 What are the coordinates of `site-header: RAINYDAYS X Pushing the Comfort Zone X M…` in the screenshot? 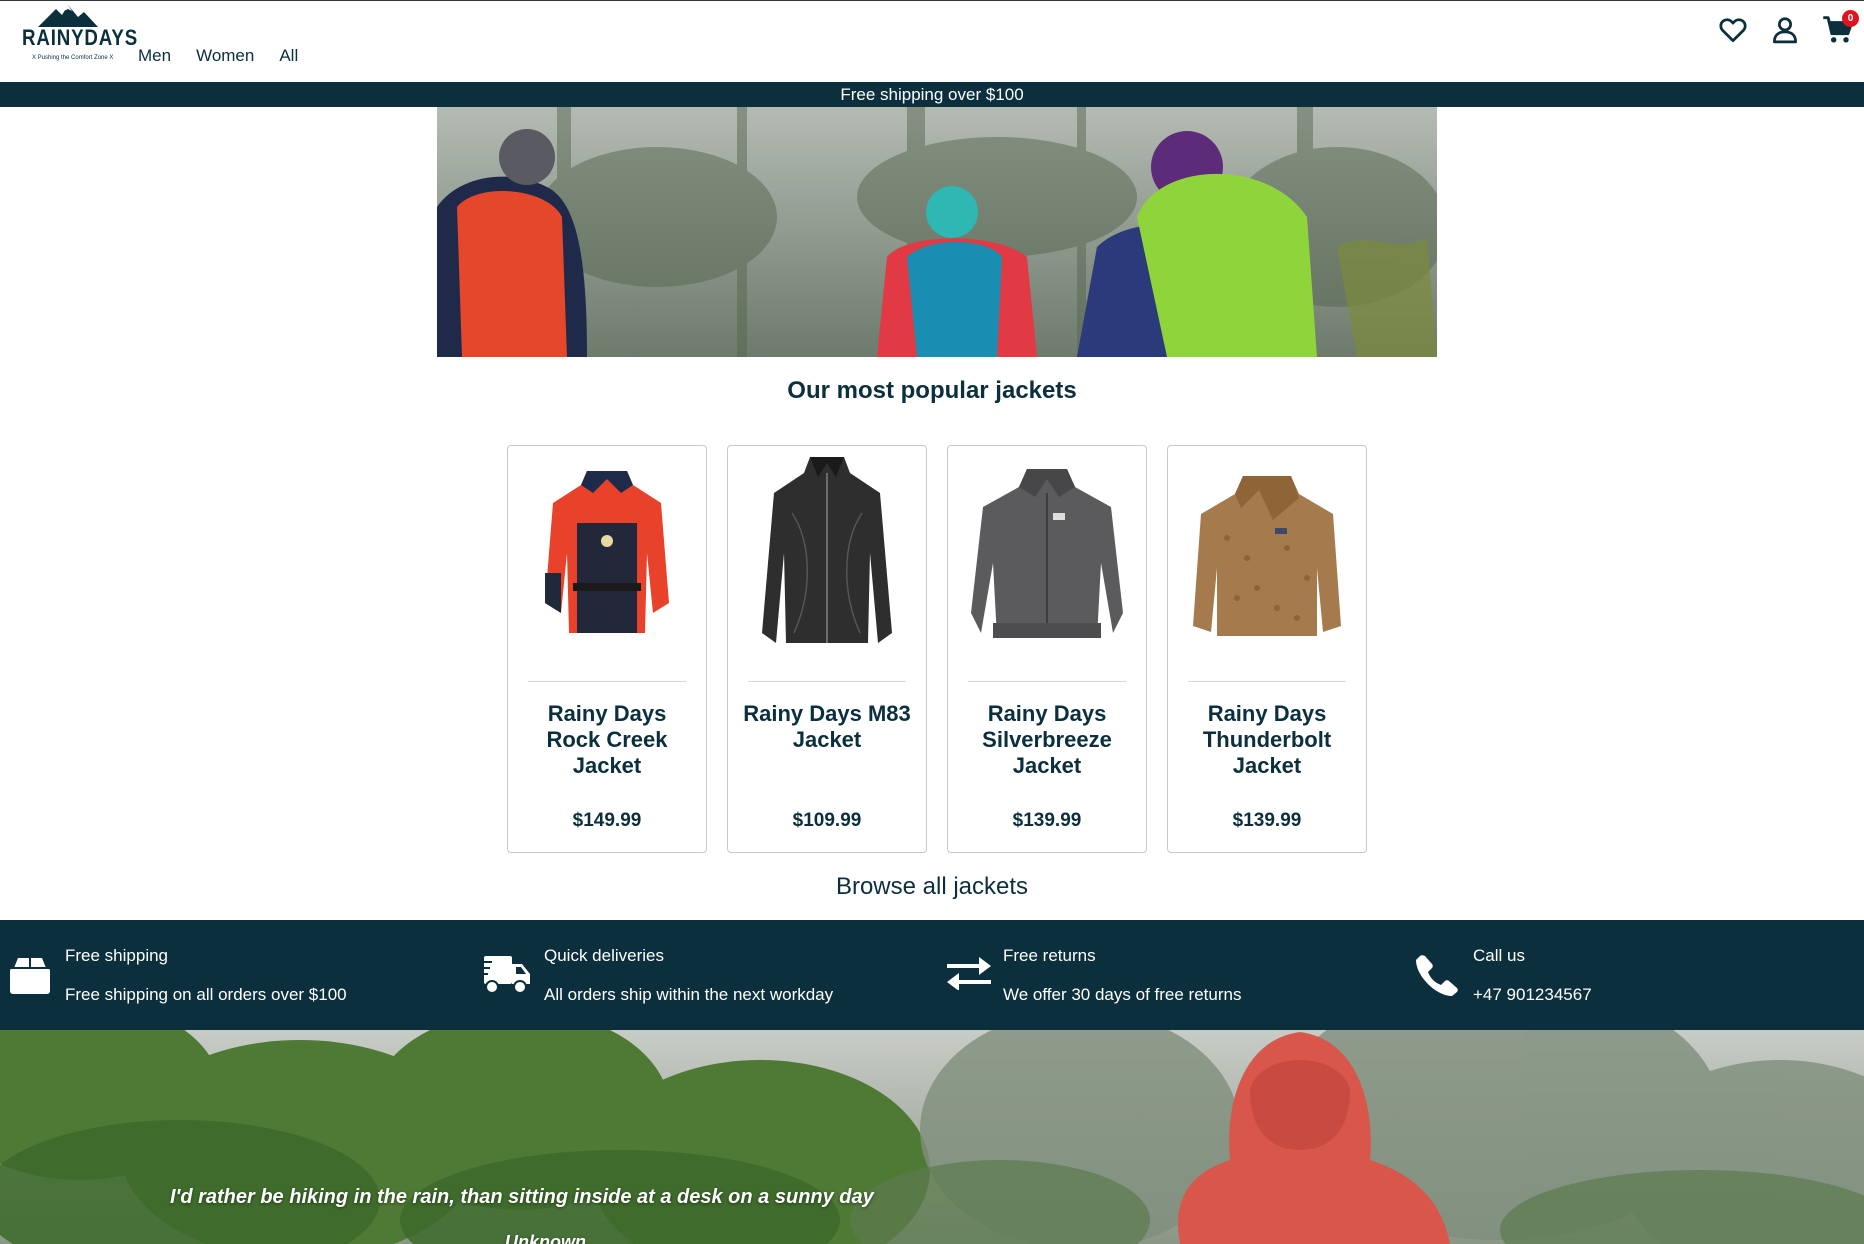 It's located at (932, 41).